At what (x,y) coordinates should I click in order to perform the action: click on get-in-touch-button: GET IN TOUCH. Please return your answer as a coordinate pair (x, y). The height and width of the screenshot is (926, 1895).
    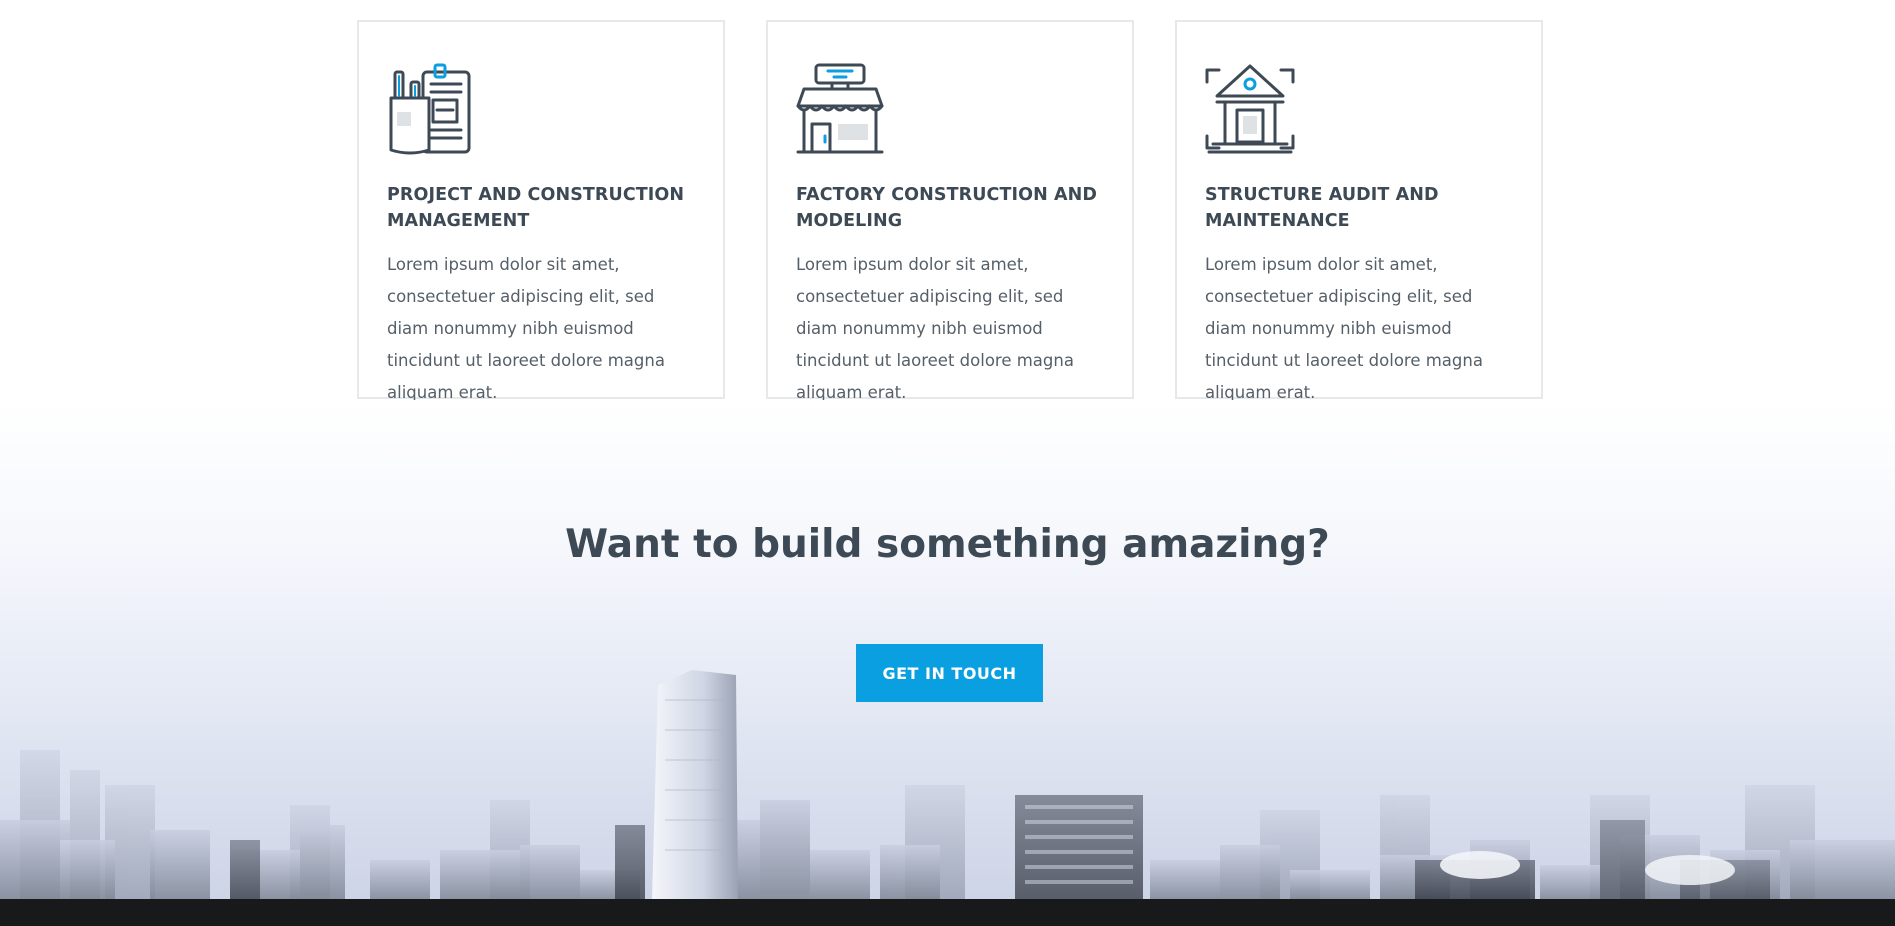
    Looking at the image, I should click on (949, 673).